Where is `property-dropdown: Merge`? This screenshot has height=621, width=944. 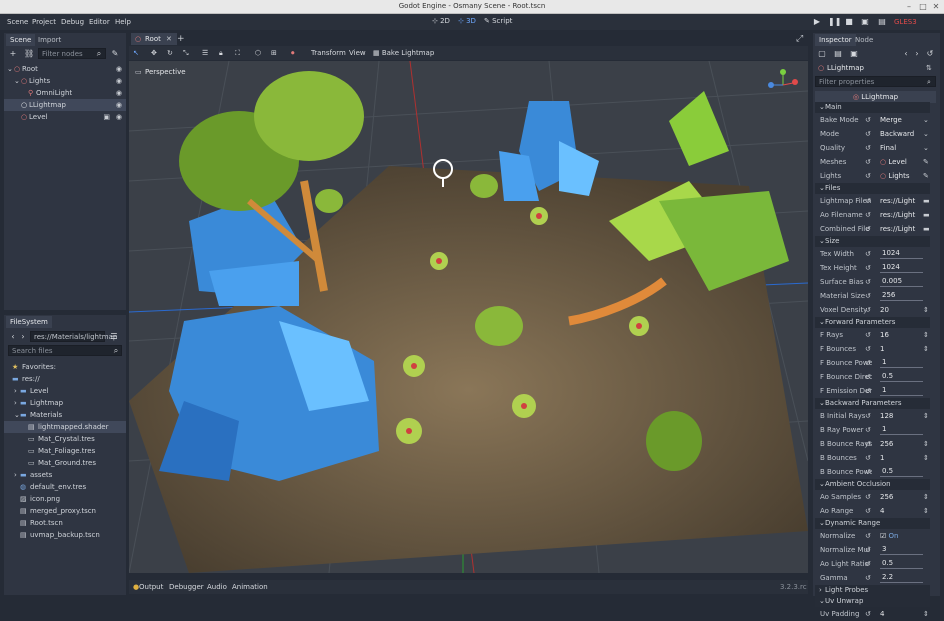 property-dropdown: Merge is located at coordinates (891, 120).